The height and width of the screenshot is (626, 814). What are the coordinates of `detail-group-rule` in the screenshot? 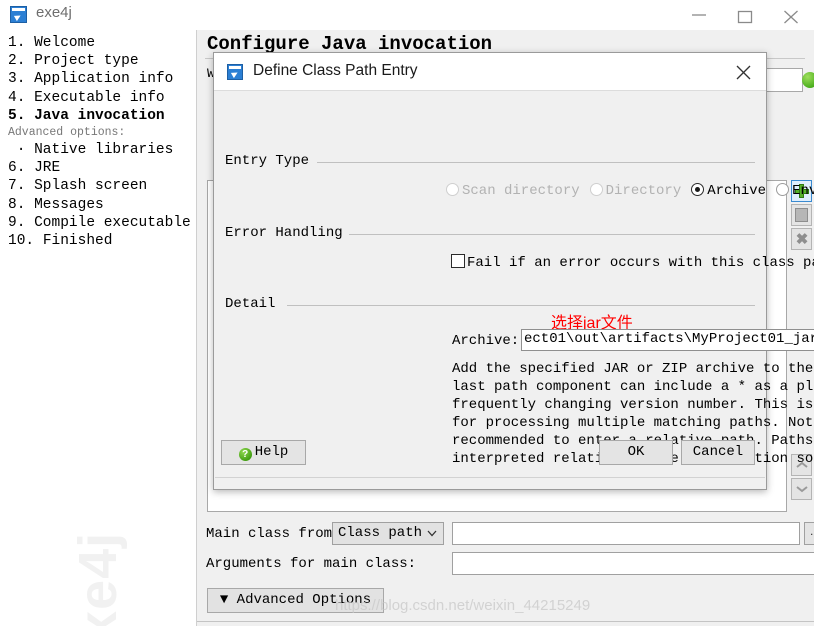 It's located at (521, 305).